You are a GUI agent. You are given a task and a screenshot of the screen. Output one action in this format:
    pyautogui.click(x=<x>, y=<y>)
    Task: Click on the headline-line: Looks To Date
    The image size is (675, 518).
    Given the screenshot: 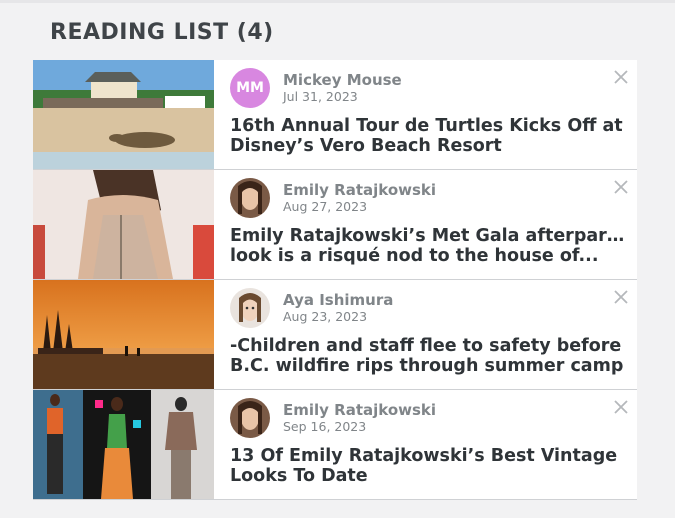 What is the action you would take?
    pyautogui.click(x=299, y=476)
    